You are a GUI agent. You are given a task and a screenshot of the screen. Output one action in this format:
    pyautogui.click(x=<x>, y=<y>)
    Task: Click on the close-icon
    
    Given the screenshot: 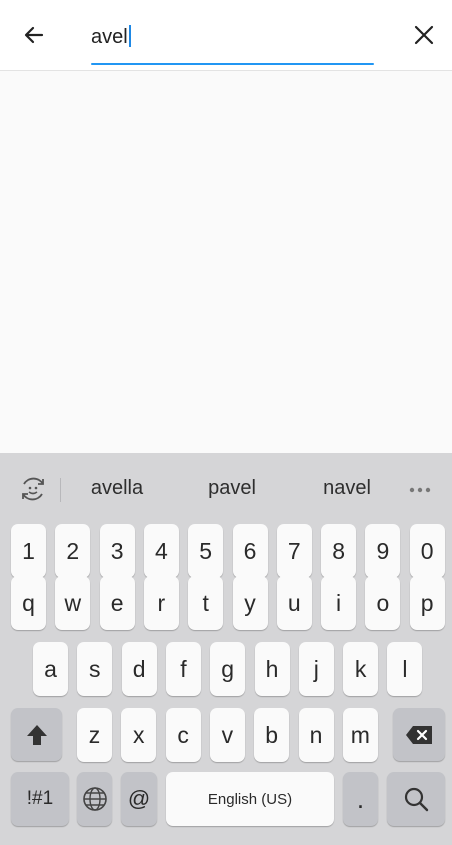 What is the action you would take?
    pyautogui.click(x=424, y=35)
    